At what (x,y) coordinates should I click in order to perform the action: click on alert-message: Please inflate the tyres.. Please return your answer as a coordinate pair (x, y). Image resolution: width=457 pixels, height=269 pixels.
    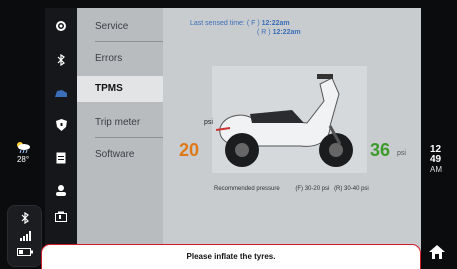
    Looking at the image, I should click on (231, 256).